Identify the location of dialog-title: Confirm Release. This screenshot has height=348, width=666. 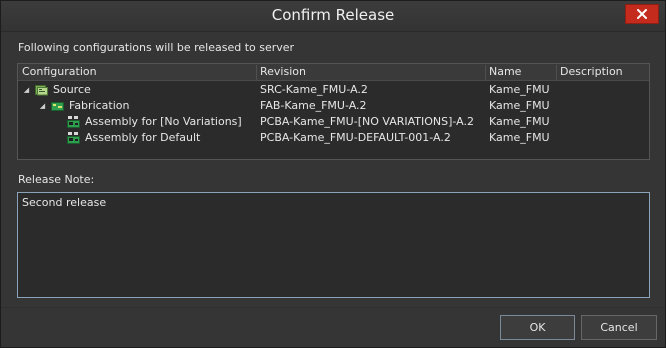
(333, 15).